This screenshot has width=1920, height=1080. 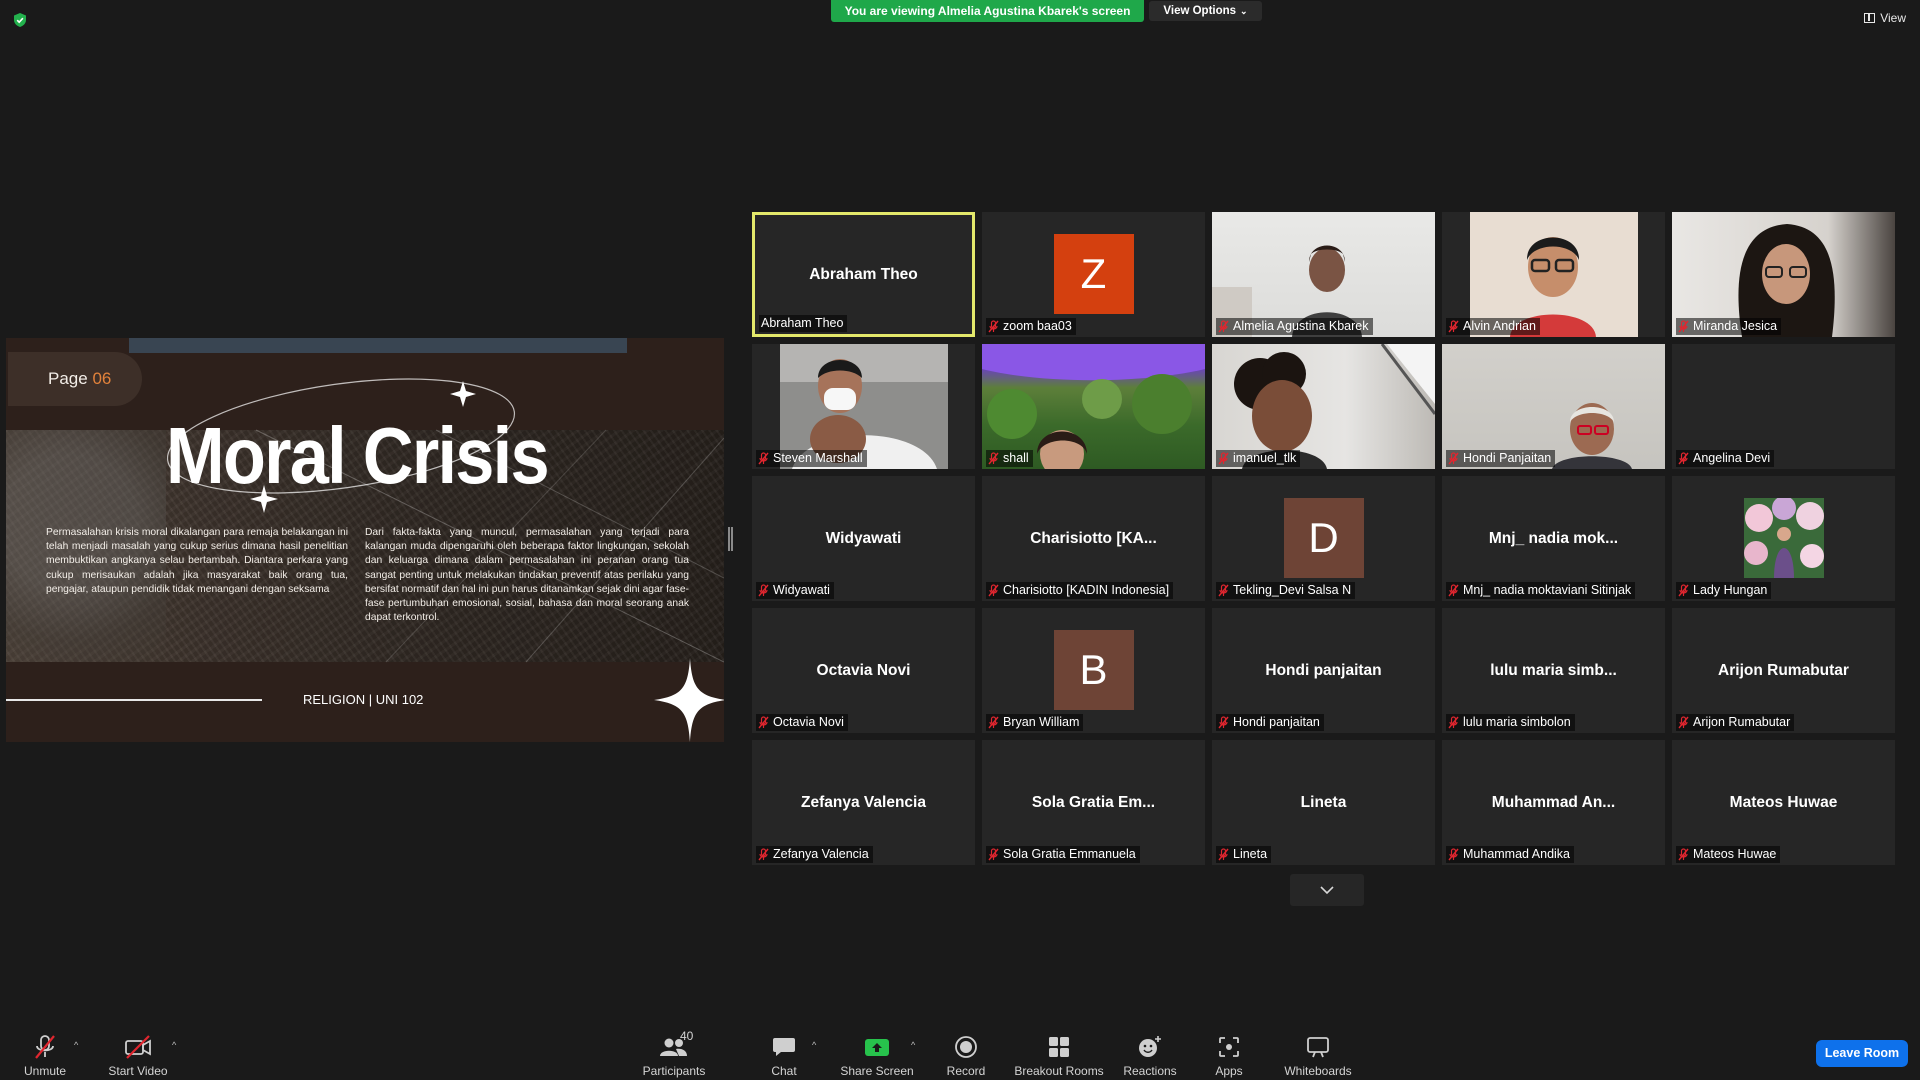 I want to click on participant-tile: Lady Hungan, so click(x=1783, y=538).